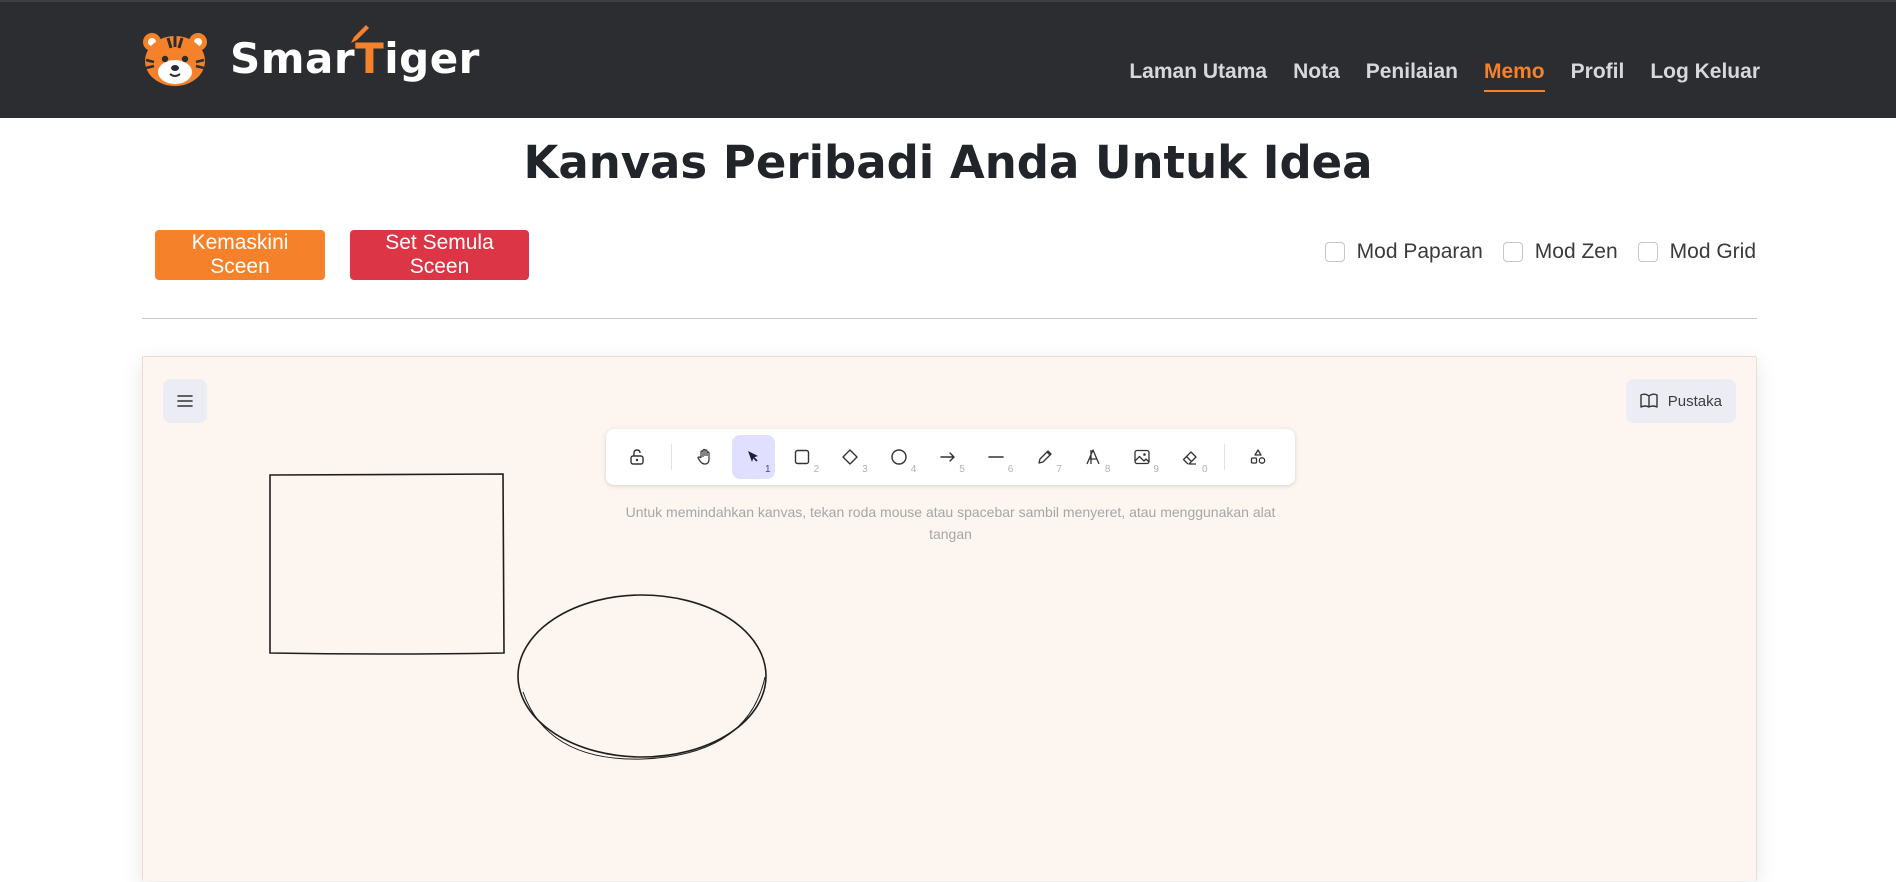 This screenshot has width=1896, height=882. What do you see at coordinates (1514, 76) in the screenshot?
I see `nav-link-memo: Memo` at bounding box center [1514, 76].